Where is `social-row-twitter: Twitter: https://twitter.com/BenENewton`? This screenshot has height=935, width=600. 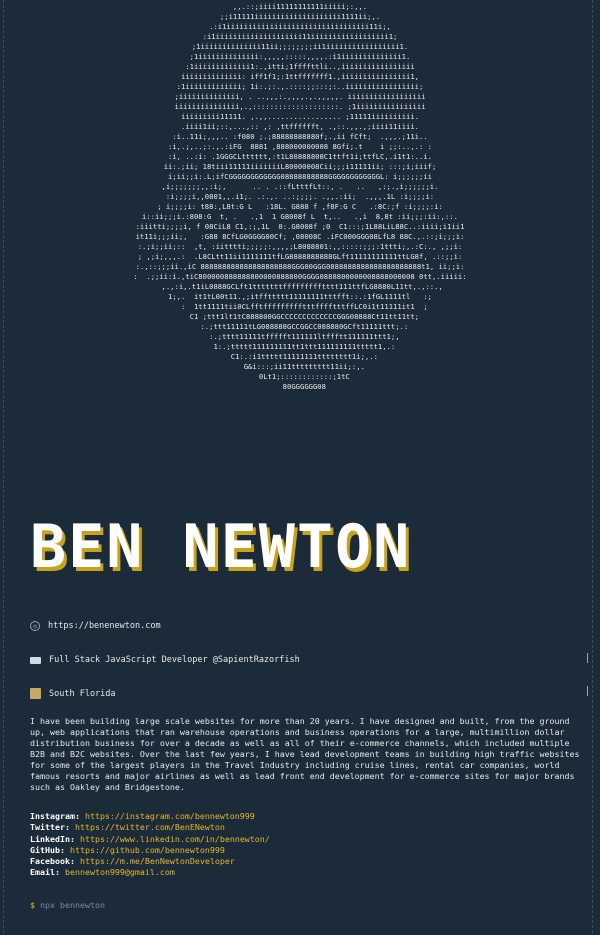
social-row-twitter: Twitter: https://twitter.com/BenENewton is located at coordinates (150, 827).